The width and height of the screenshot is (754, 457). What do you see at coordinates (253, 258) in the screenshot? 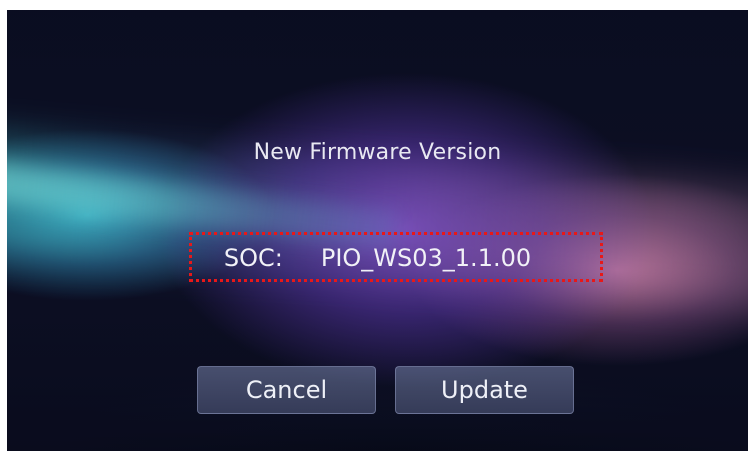
I see `soc-label: SOC:` at bounding box center [253, 258].